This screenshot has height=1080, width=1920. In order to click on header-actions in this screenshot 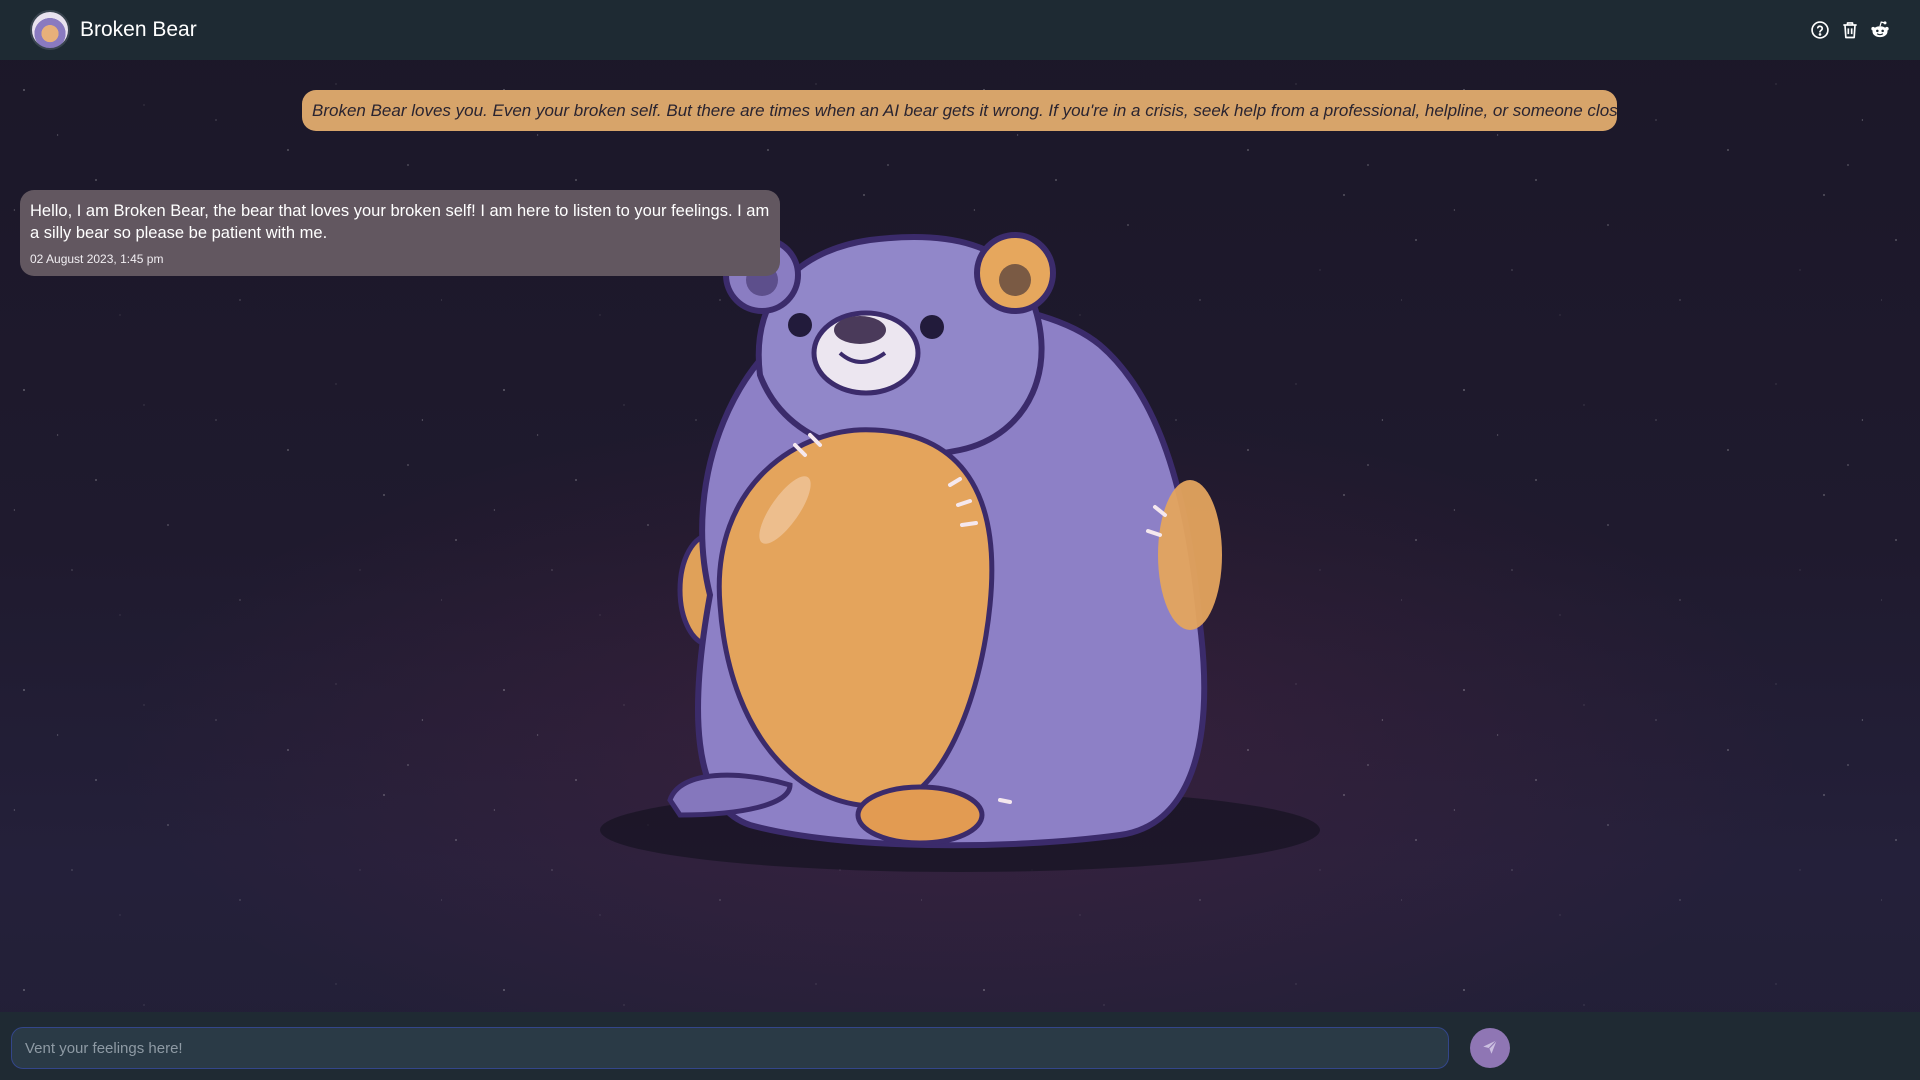, I will do `click(1850, 30)`.